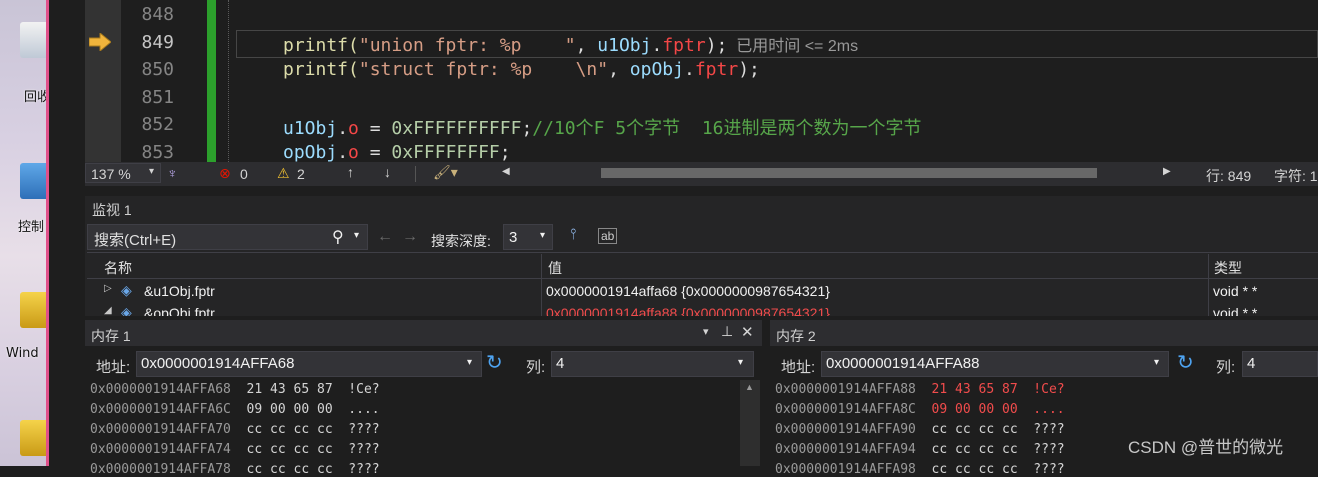  Describe the element at coordinates (235, 449) in the screenshot. I see `memory-row: 0x0000001914AFFA74 cc cc cc cc ????` at that location.